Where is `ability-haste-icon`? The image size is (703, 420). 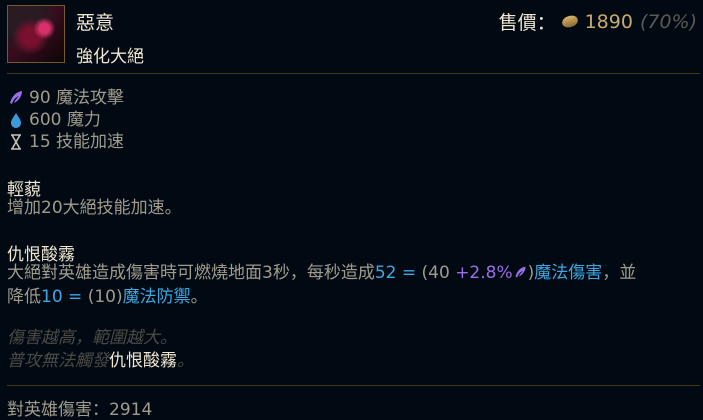
ability-haste-icon is located at coordinates (16, 142).